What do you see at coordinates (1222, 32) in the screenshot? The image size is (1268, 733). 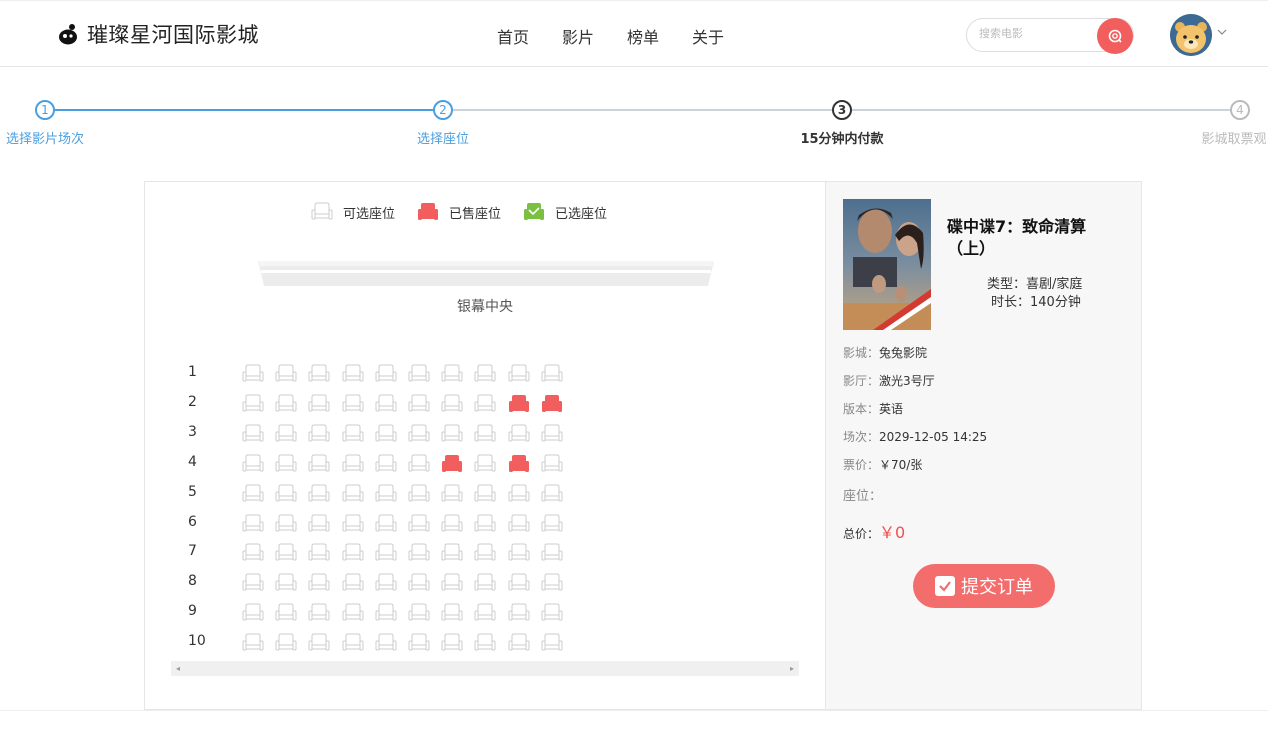 I see `chevron-down-icon` at bounding box center [1222, 32].